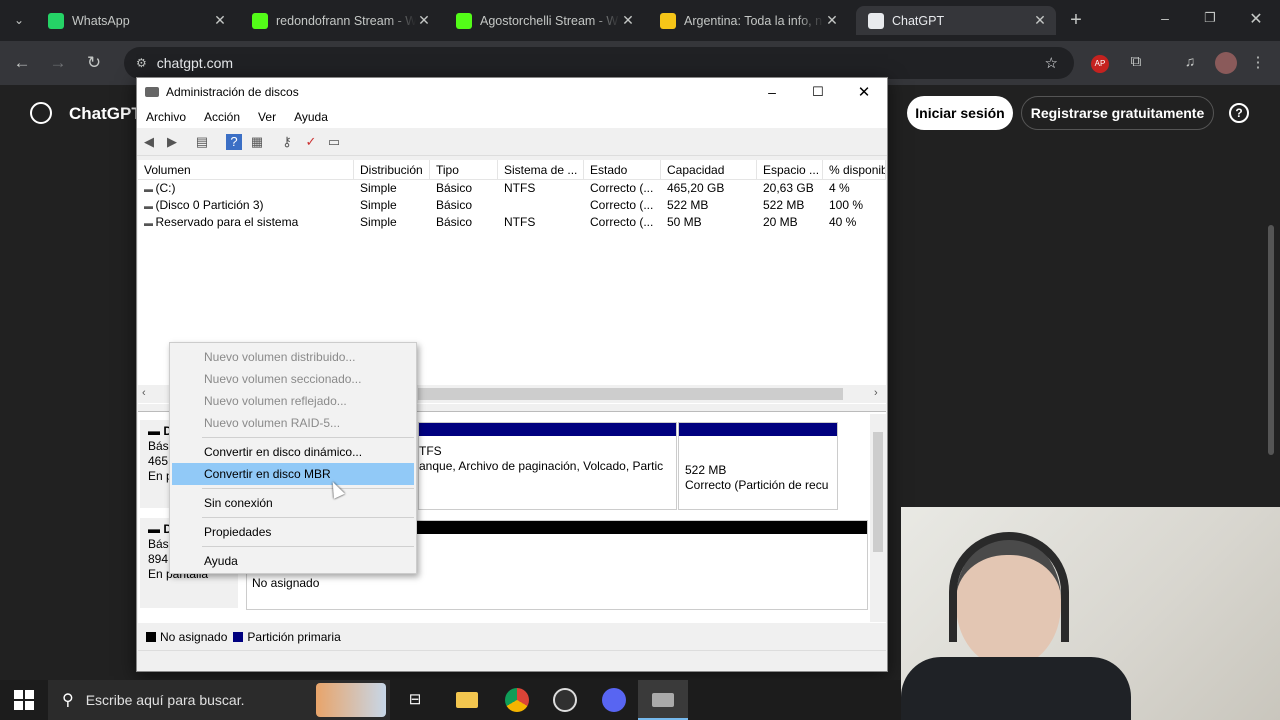  Describe the element at coordinates (876, 20) in the screenshot. I see `chatgpt-icon` at that location.